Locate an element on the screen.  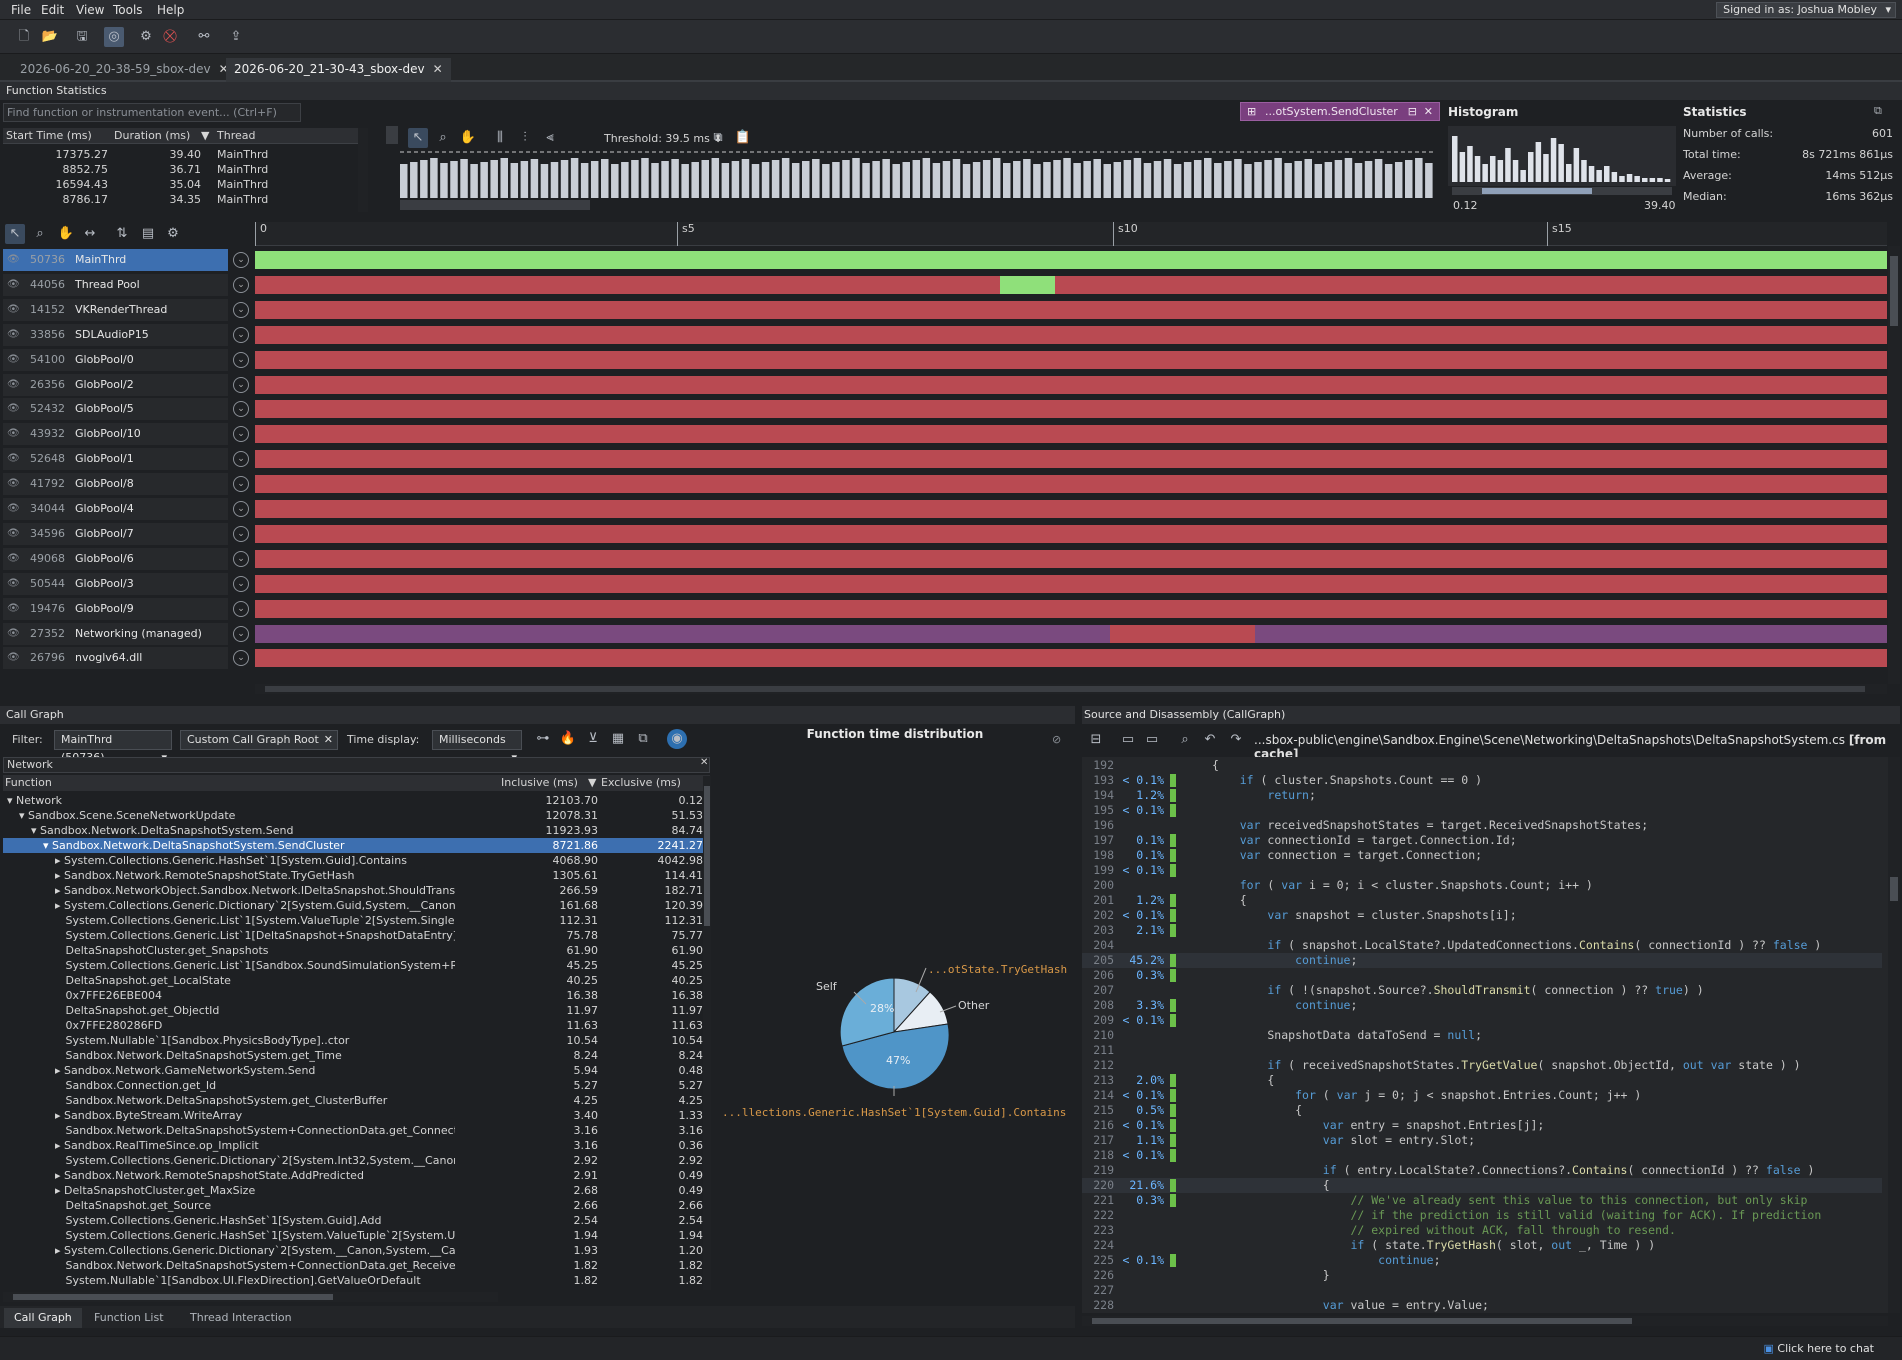
thread-row: 👁 52432 GlobPool/5 ⌄ is located at coordinates (951, 409).